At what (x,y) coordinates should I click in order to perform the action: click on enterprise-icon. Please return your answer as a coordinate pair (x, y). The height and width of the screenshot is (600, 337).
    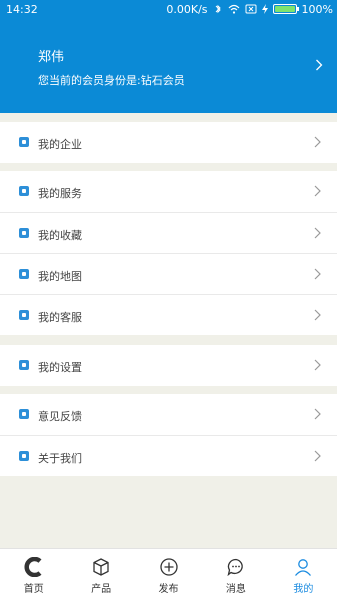
    Looking at the image, I should click on (24, 142).